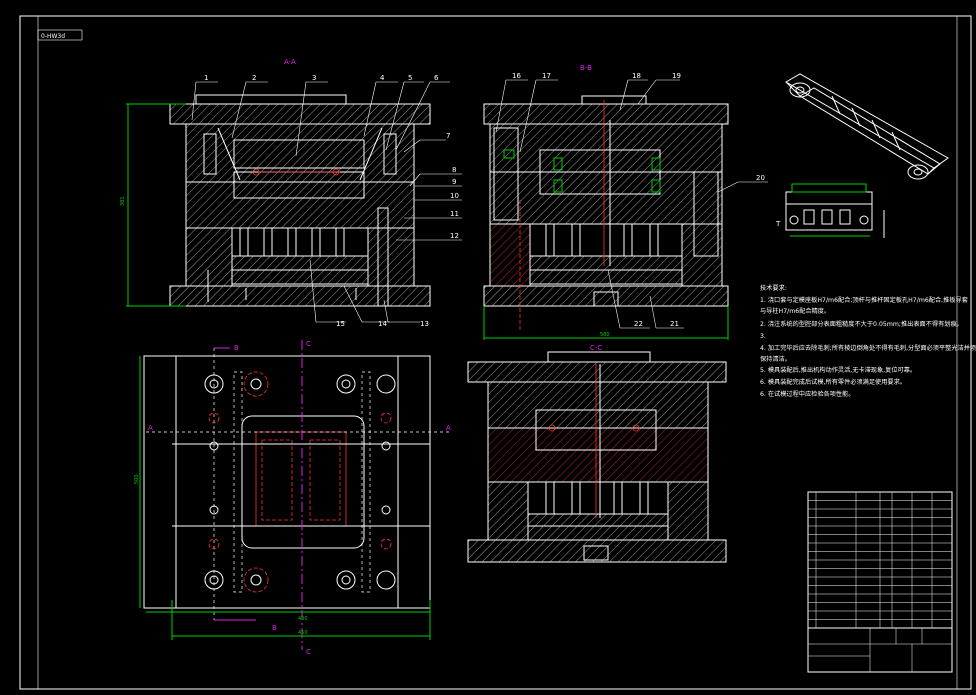 The height and width of the screenshot is (695, 976). Describe the element at coordinates (391, 257) in the screenshot. I see `aa-support-right` at that location.